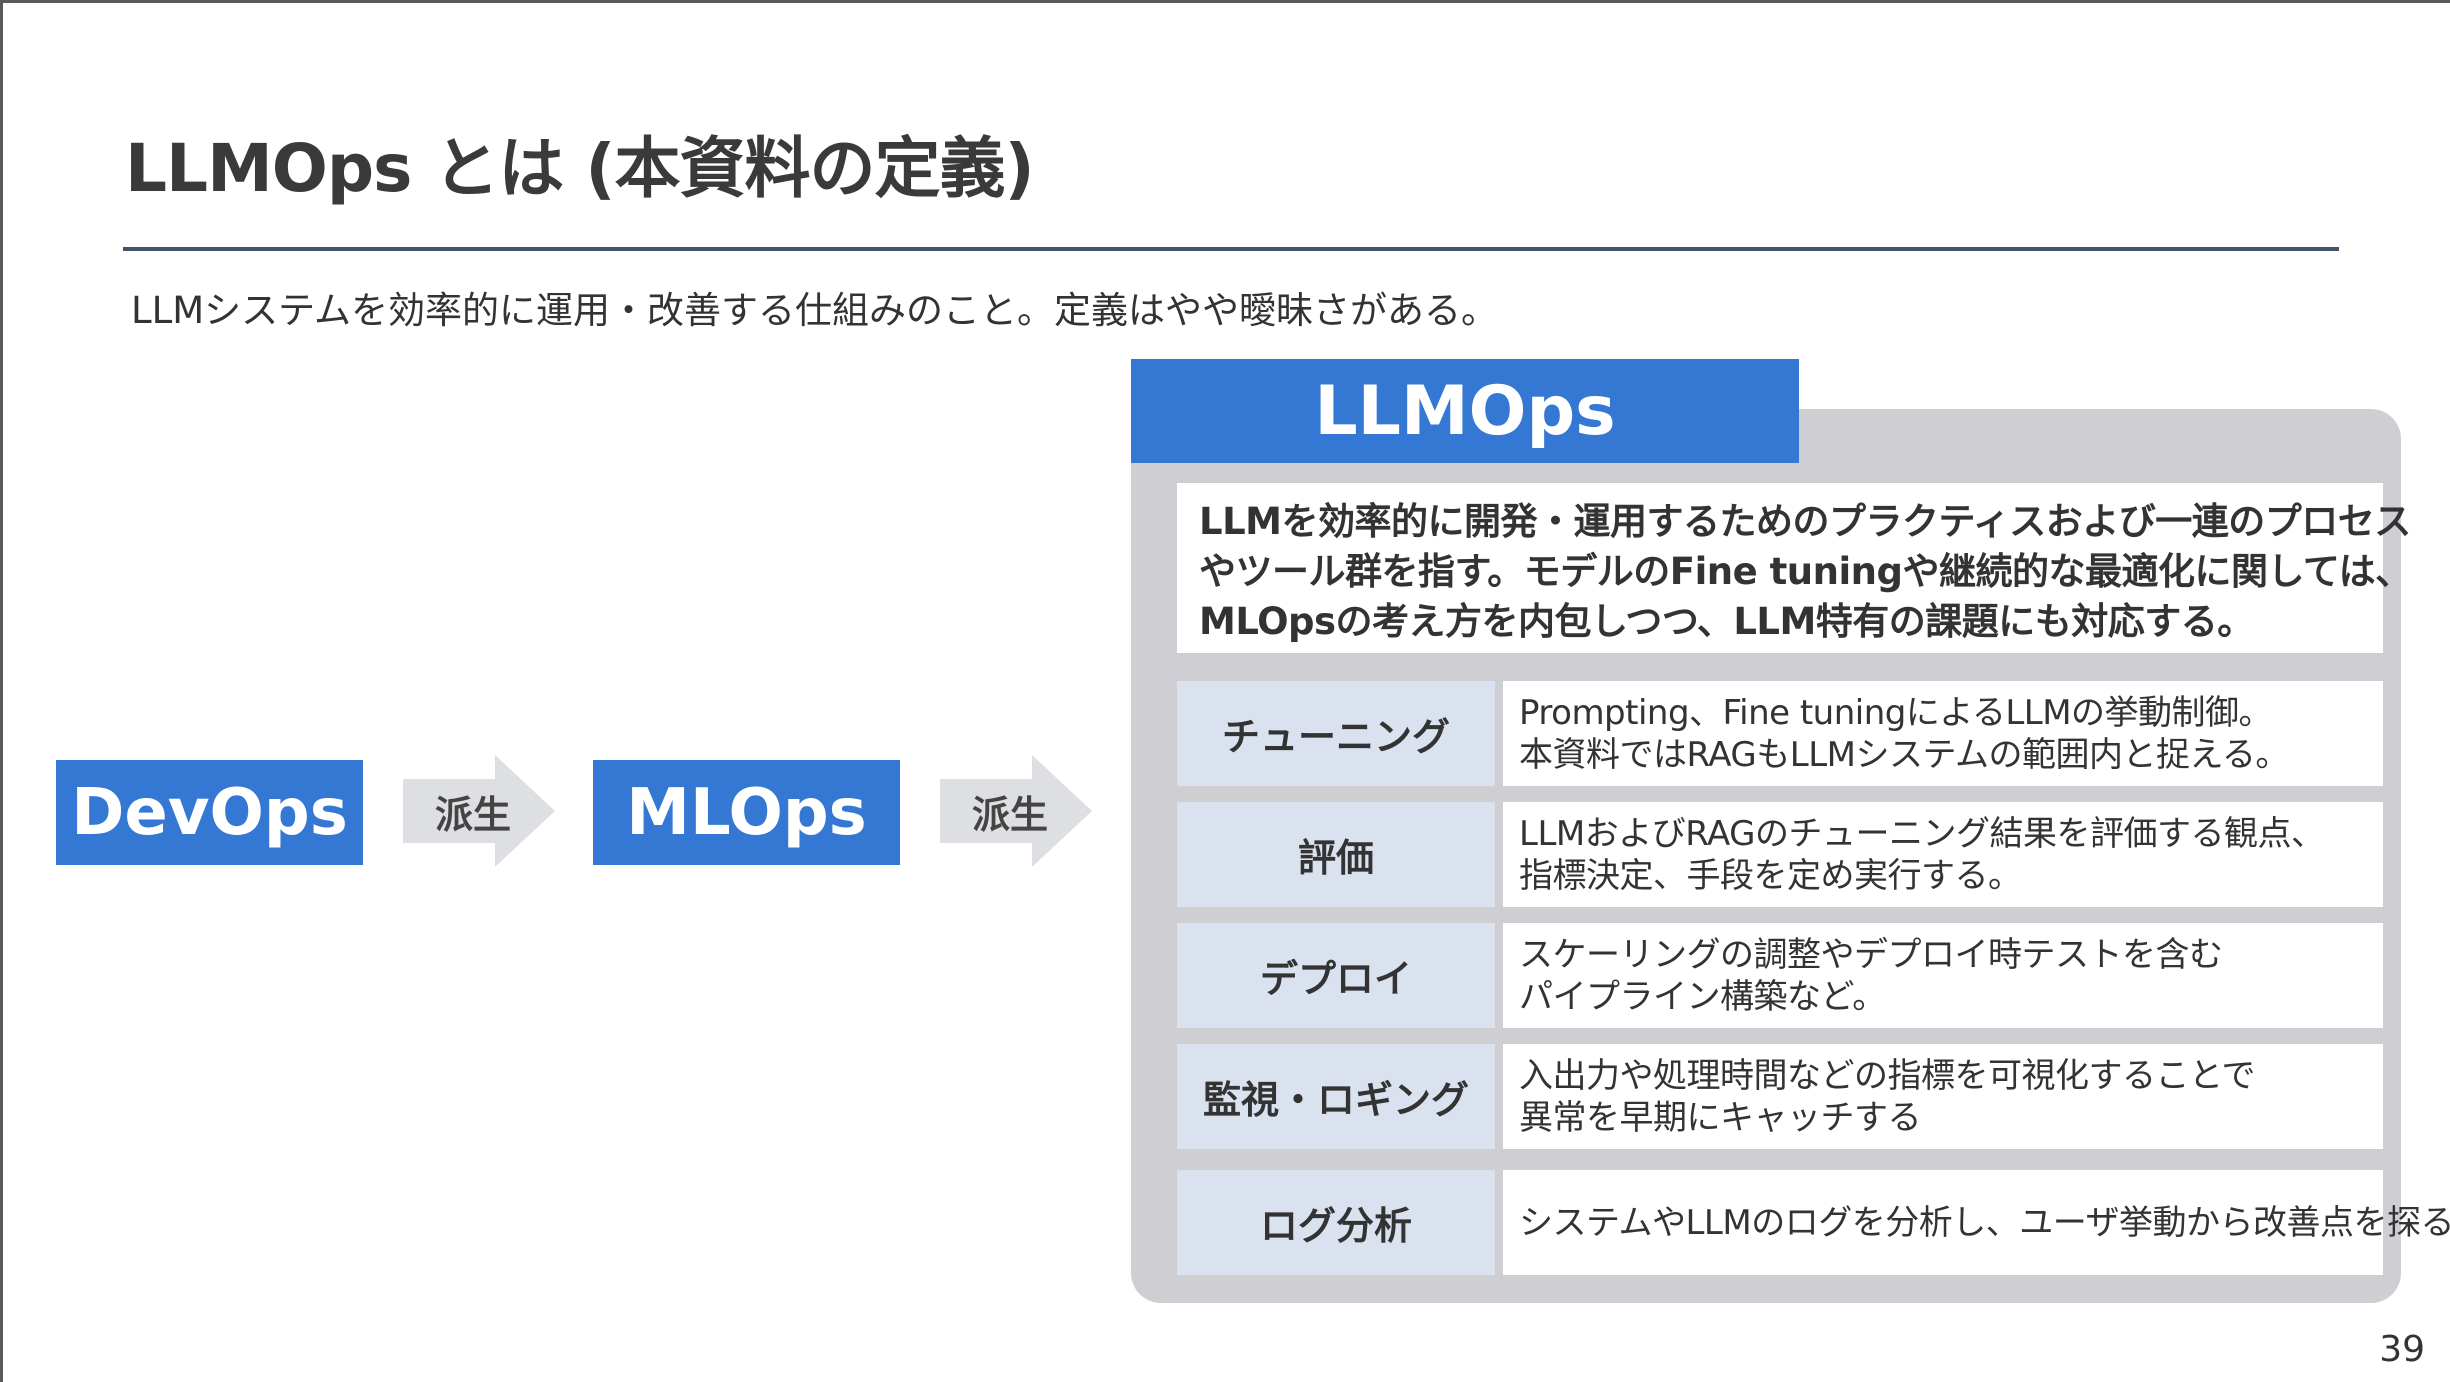 This screenshot has width=2450, height=1382. What do you see at coordinates (1922, 833) in the screenshot?
I see `row-text-line: LLMおよびRAGのチューニング結果を評価する観点、` at bounding box center [1922, 833].